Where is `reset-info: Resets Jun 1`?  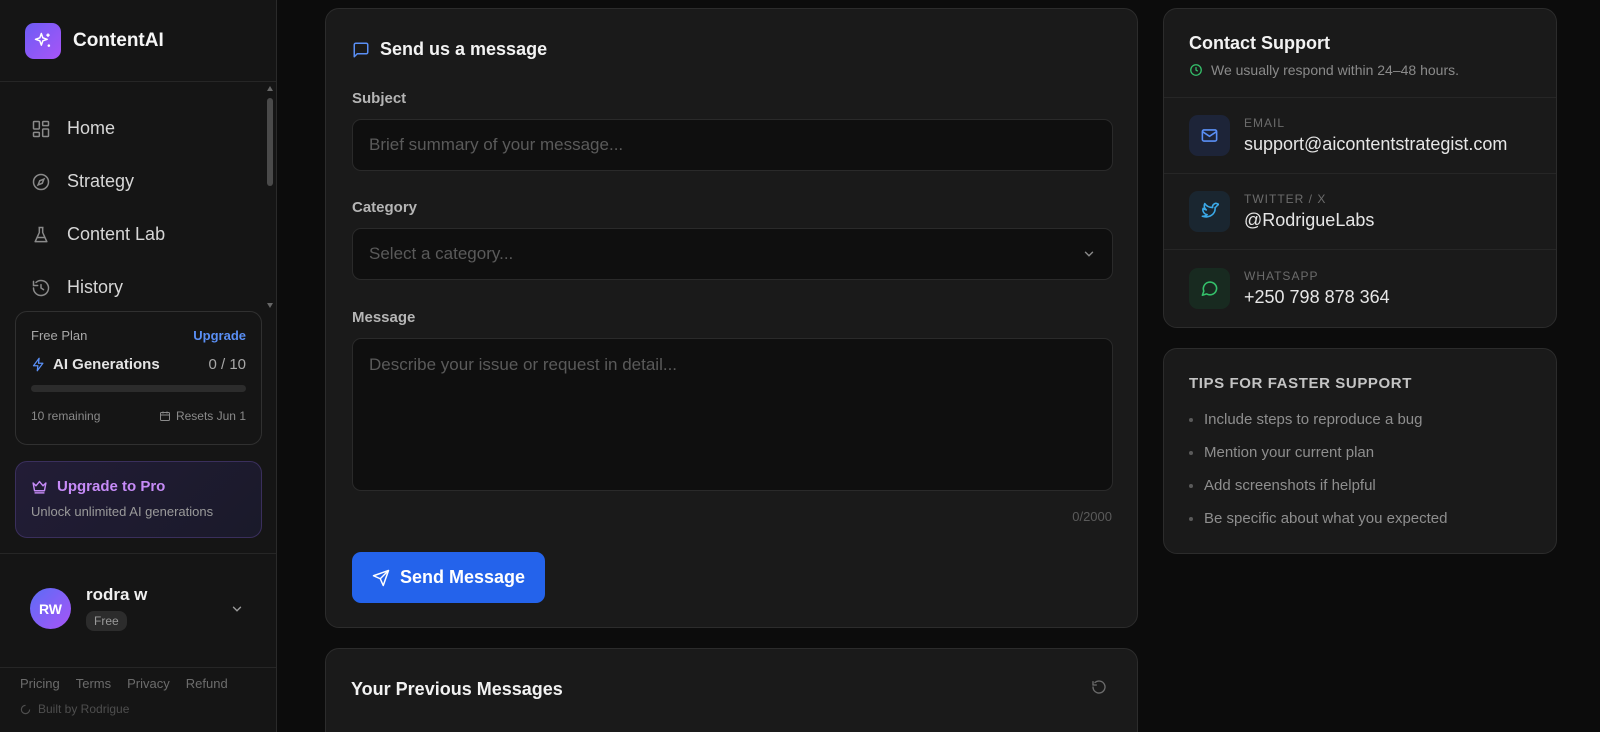
reset-info: Resets Jun 1 is located at coordinates (202, 416).